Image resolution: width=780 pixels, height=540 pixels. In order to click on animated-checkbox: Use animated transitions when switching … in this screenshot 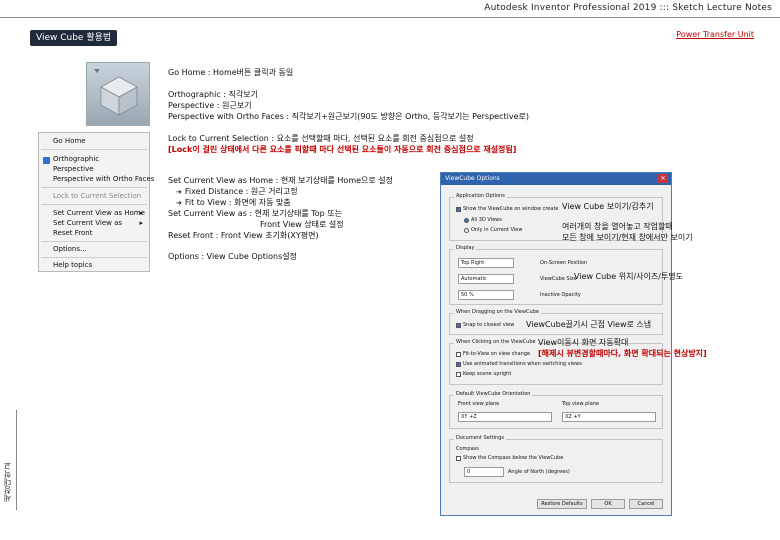, I will do `click(519, 364)`.